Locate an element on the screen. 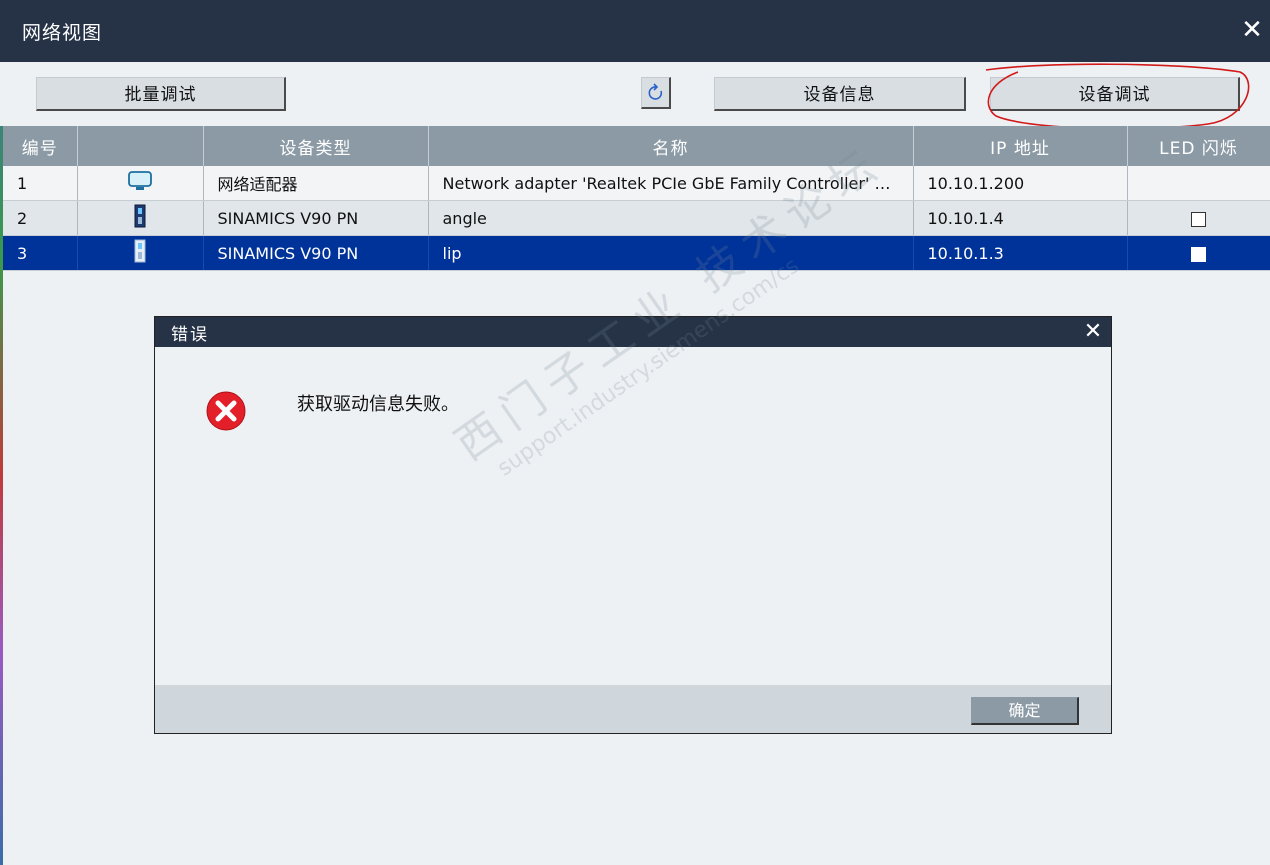  window-title: 网络视图 is located at coordinates (62, 33).